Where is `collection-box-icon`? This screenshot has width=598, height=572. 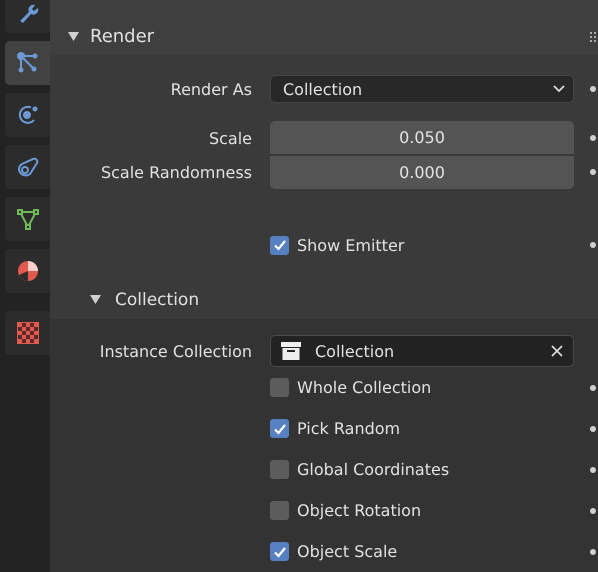
collection-box-icon is located at coordinates (291, 351).